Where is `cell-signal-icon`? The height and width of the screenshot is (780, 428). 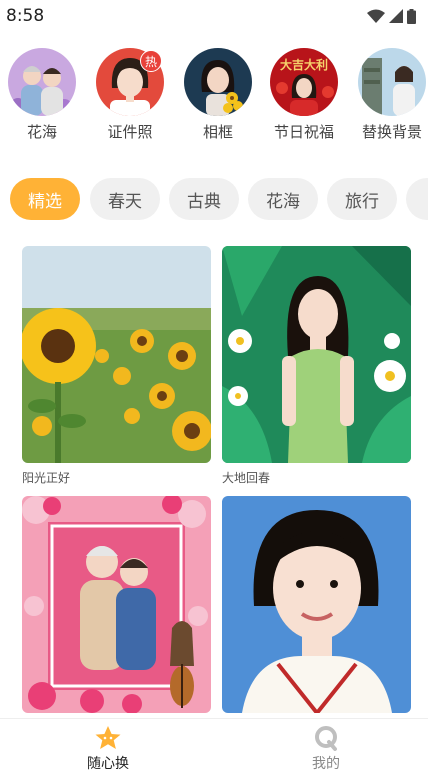 cell-signal-icon is located at coordinates (396, 16).